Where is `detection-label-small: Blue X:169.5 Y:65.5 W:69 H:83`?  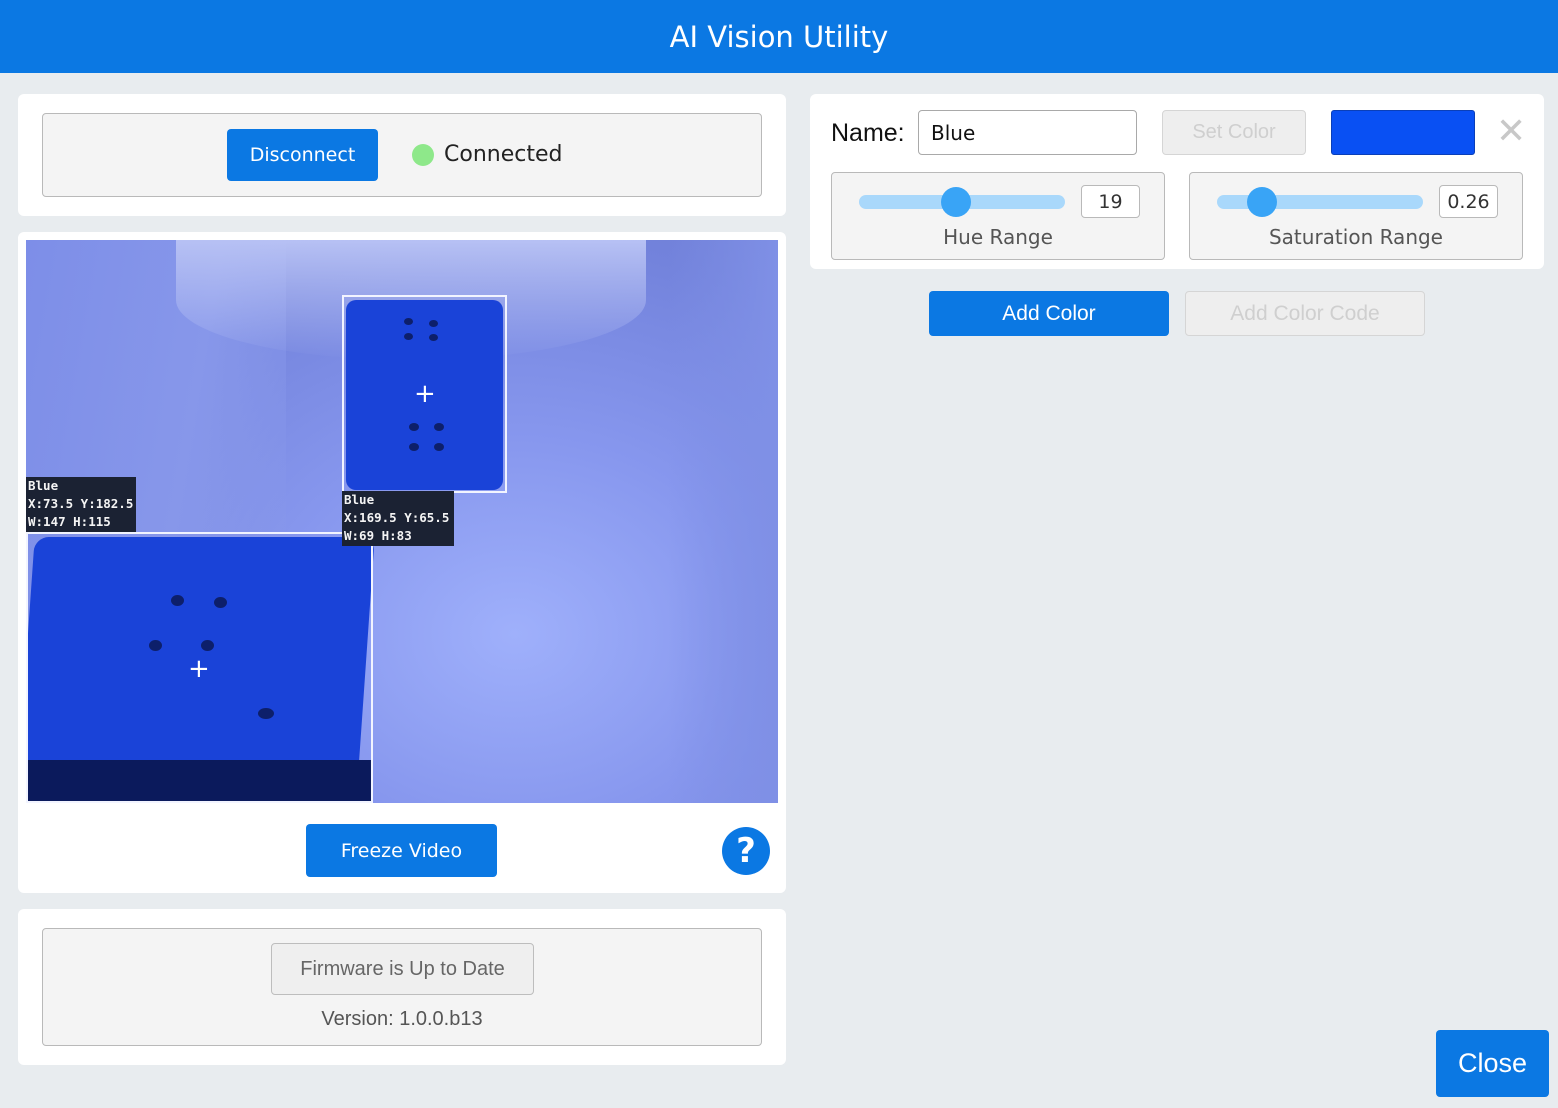 detection-label-small: Blue X:169.5 Y:65.5 W:69 H:83 is located at coordinates (398, 518).